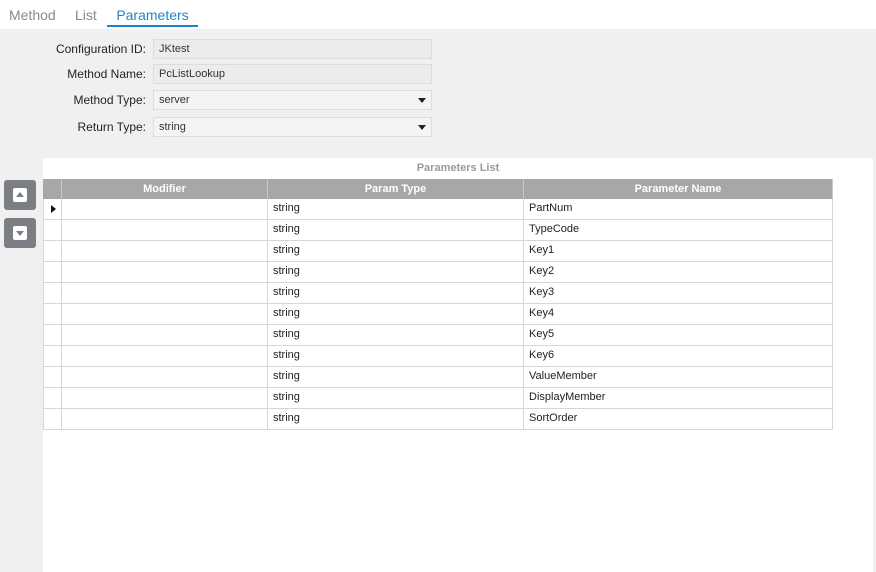 The width and height of the screenshot is (876, 572). I want to click on table-row: string Key4, so click(438, 314).